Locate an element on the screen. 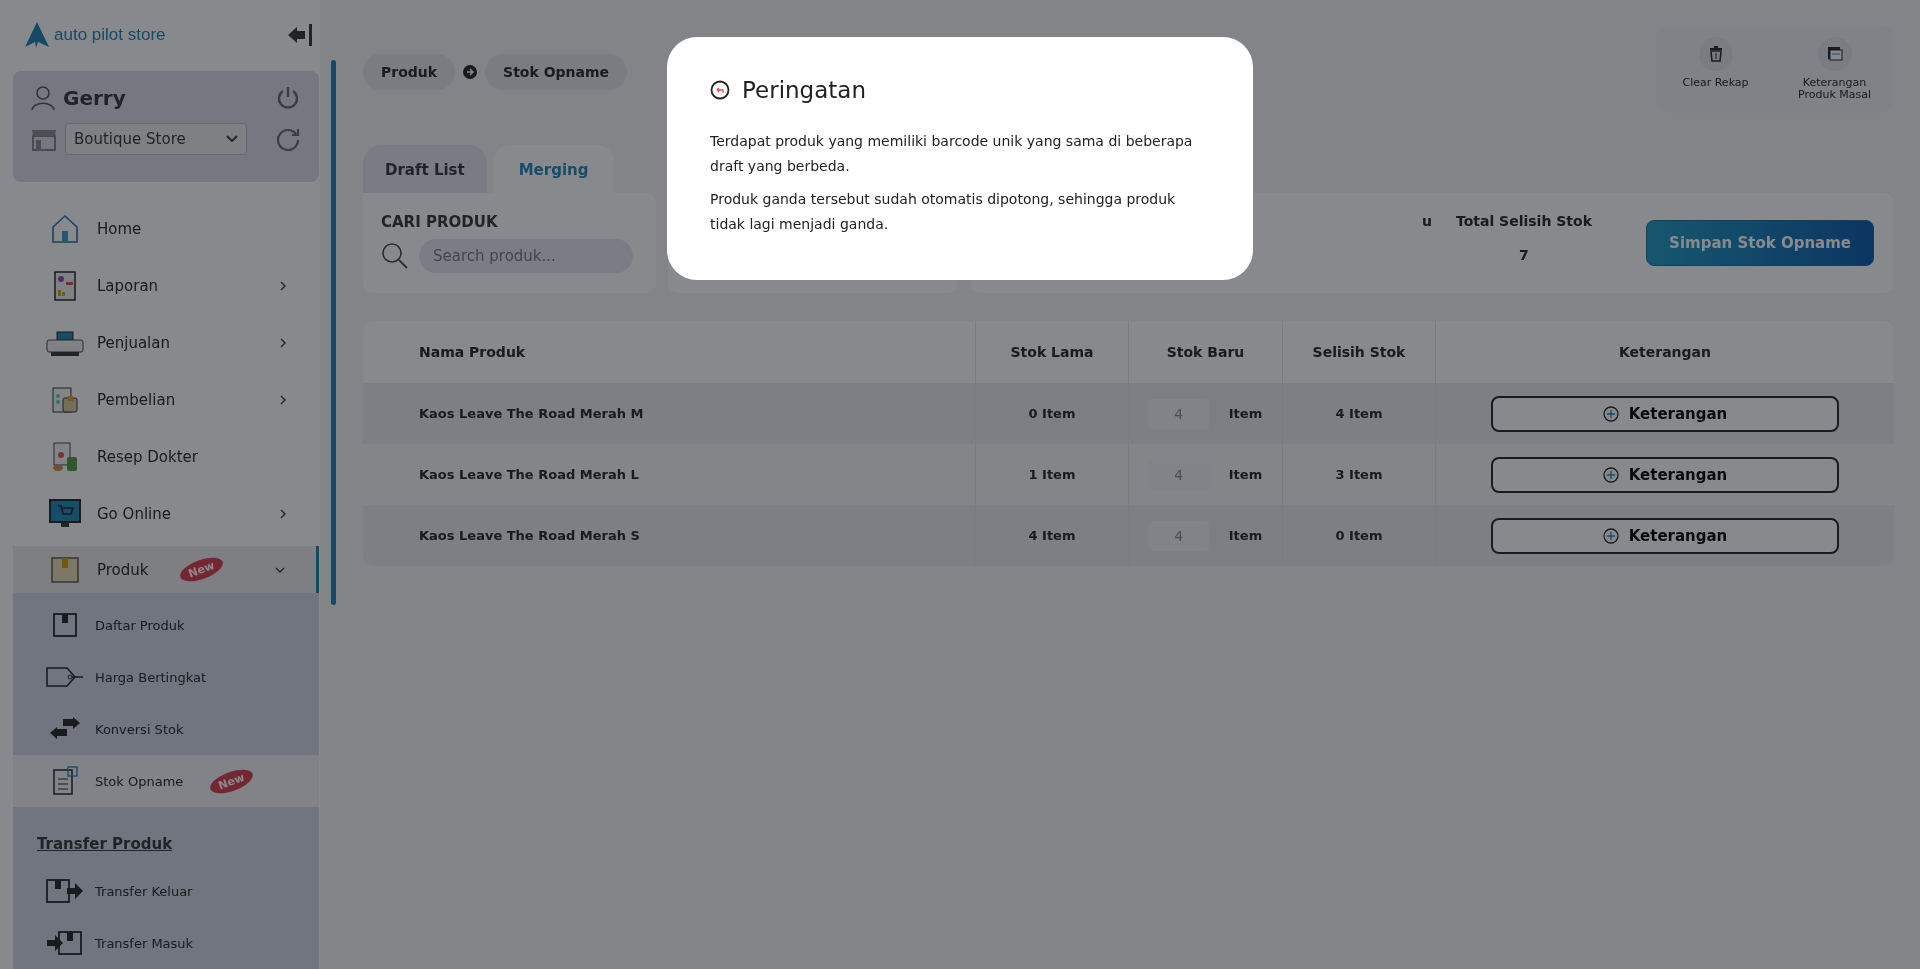  submenu-item: Stok Opname New is located at coordinates (166, 781).